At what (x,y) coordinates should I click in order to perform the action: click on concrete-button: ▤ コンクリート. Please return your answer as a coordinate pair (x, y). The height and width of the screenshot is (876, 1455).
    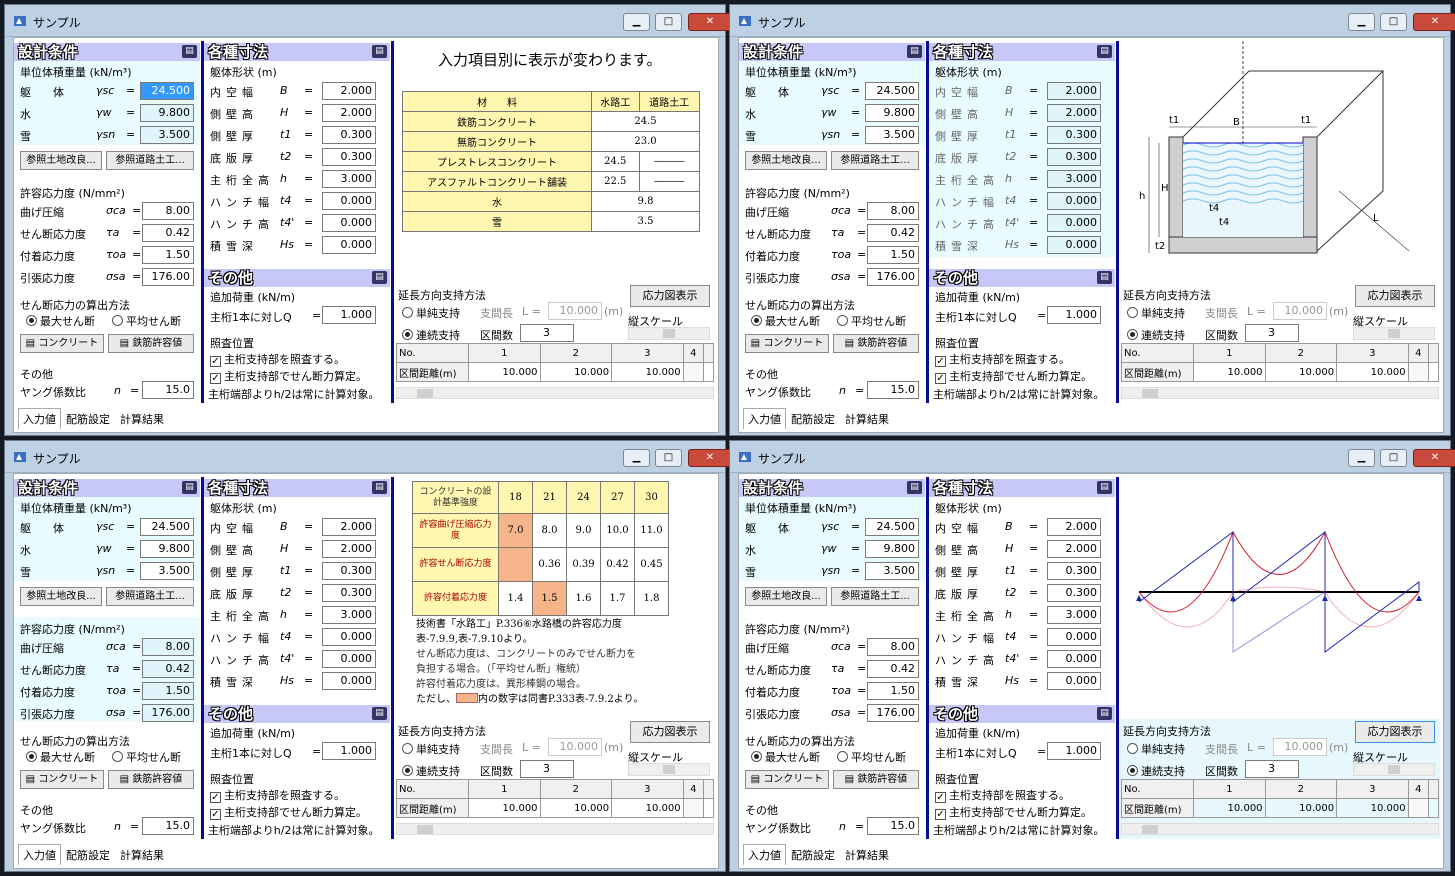
    Looking at the image, I should click on (787, 779).